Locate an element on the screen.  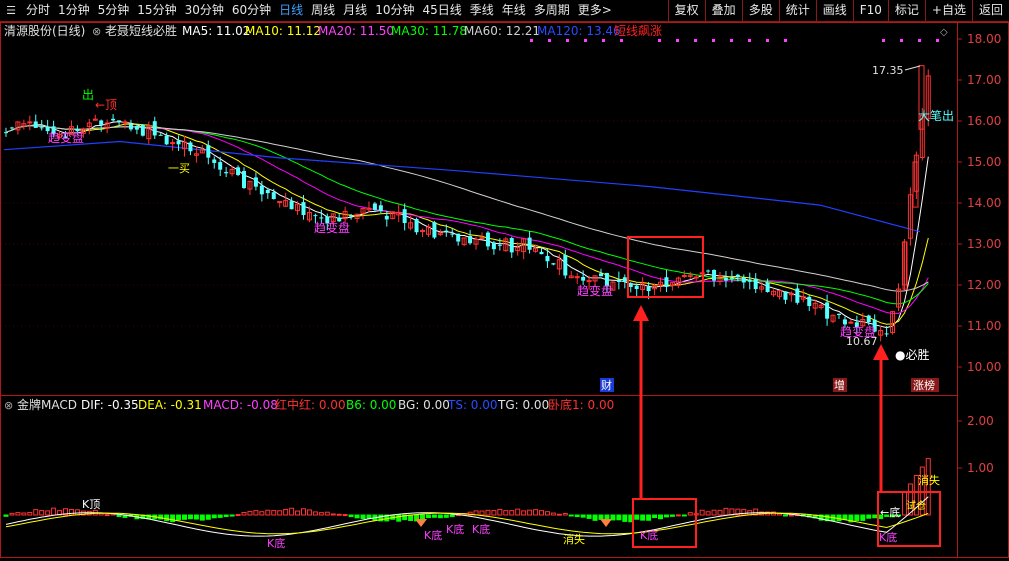
menu-icon: ☰ is located at coordinates (11, 11).